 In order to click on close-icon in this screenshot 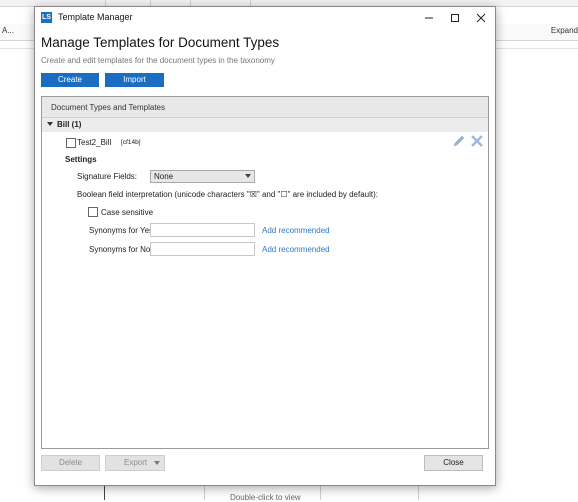, I will do `click(481, 18)`.